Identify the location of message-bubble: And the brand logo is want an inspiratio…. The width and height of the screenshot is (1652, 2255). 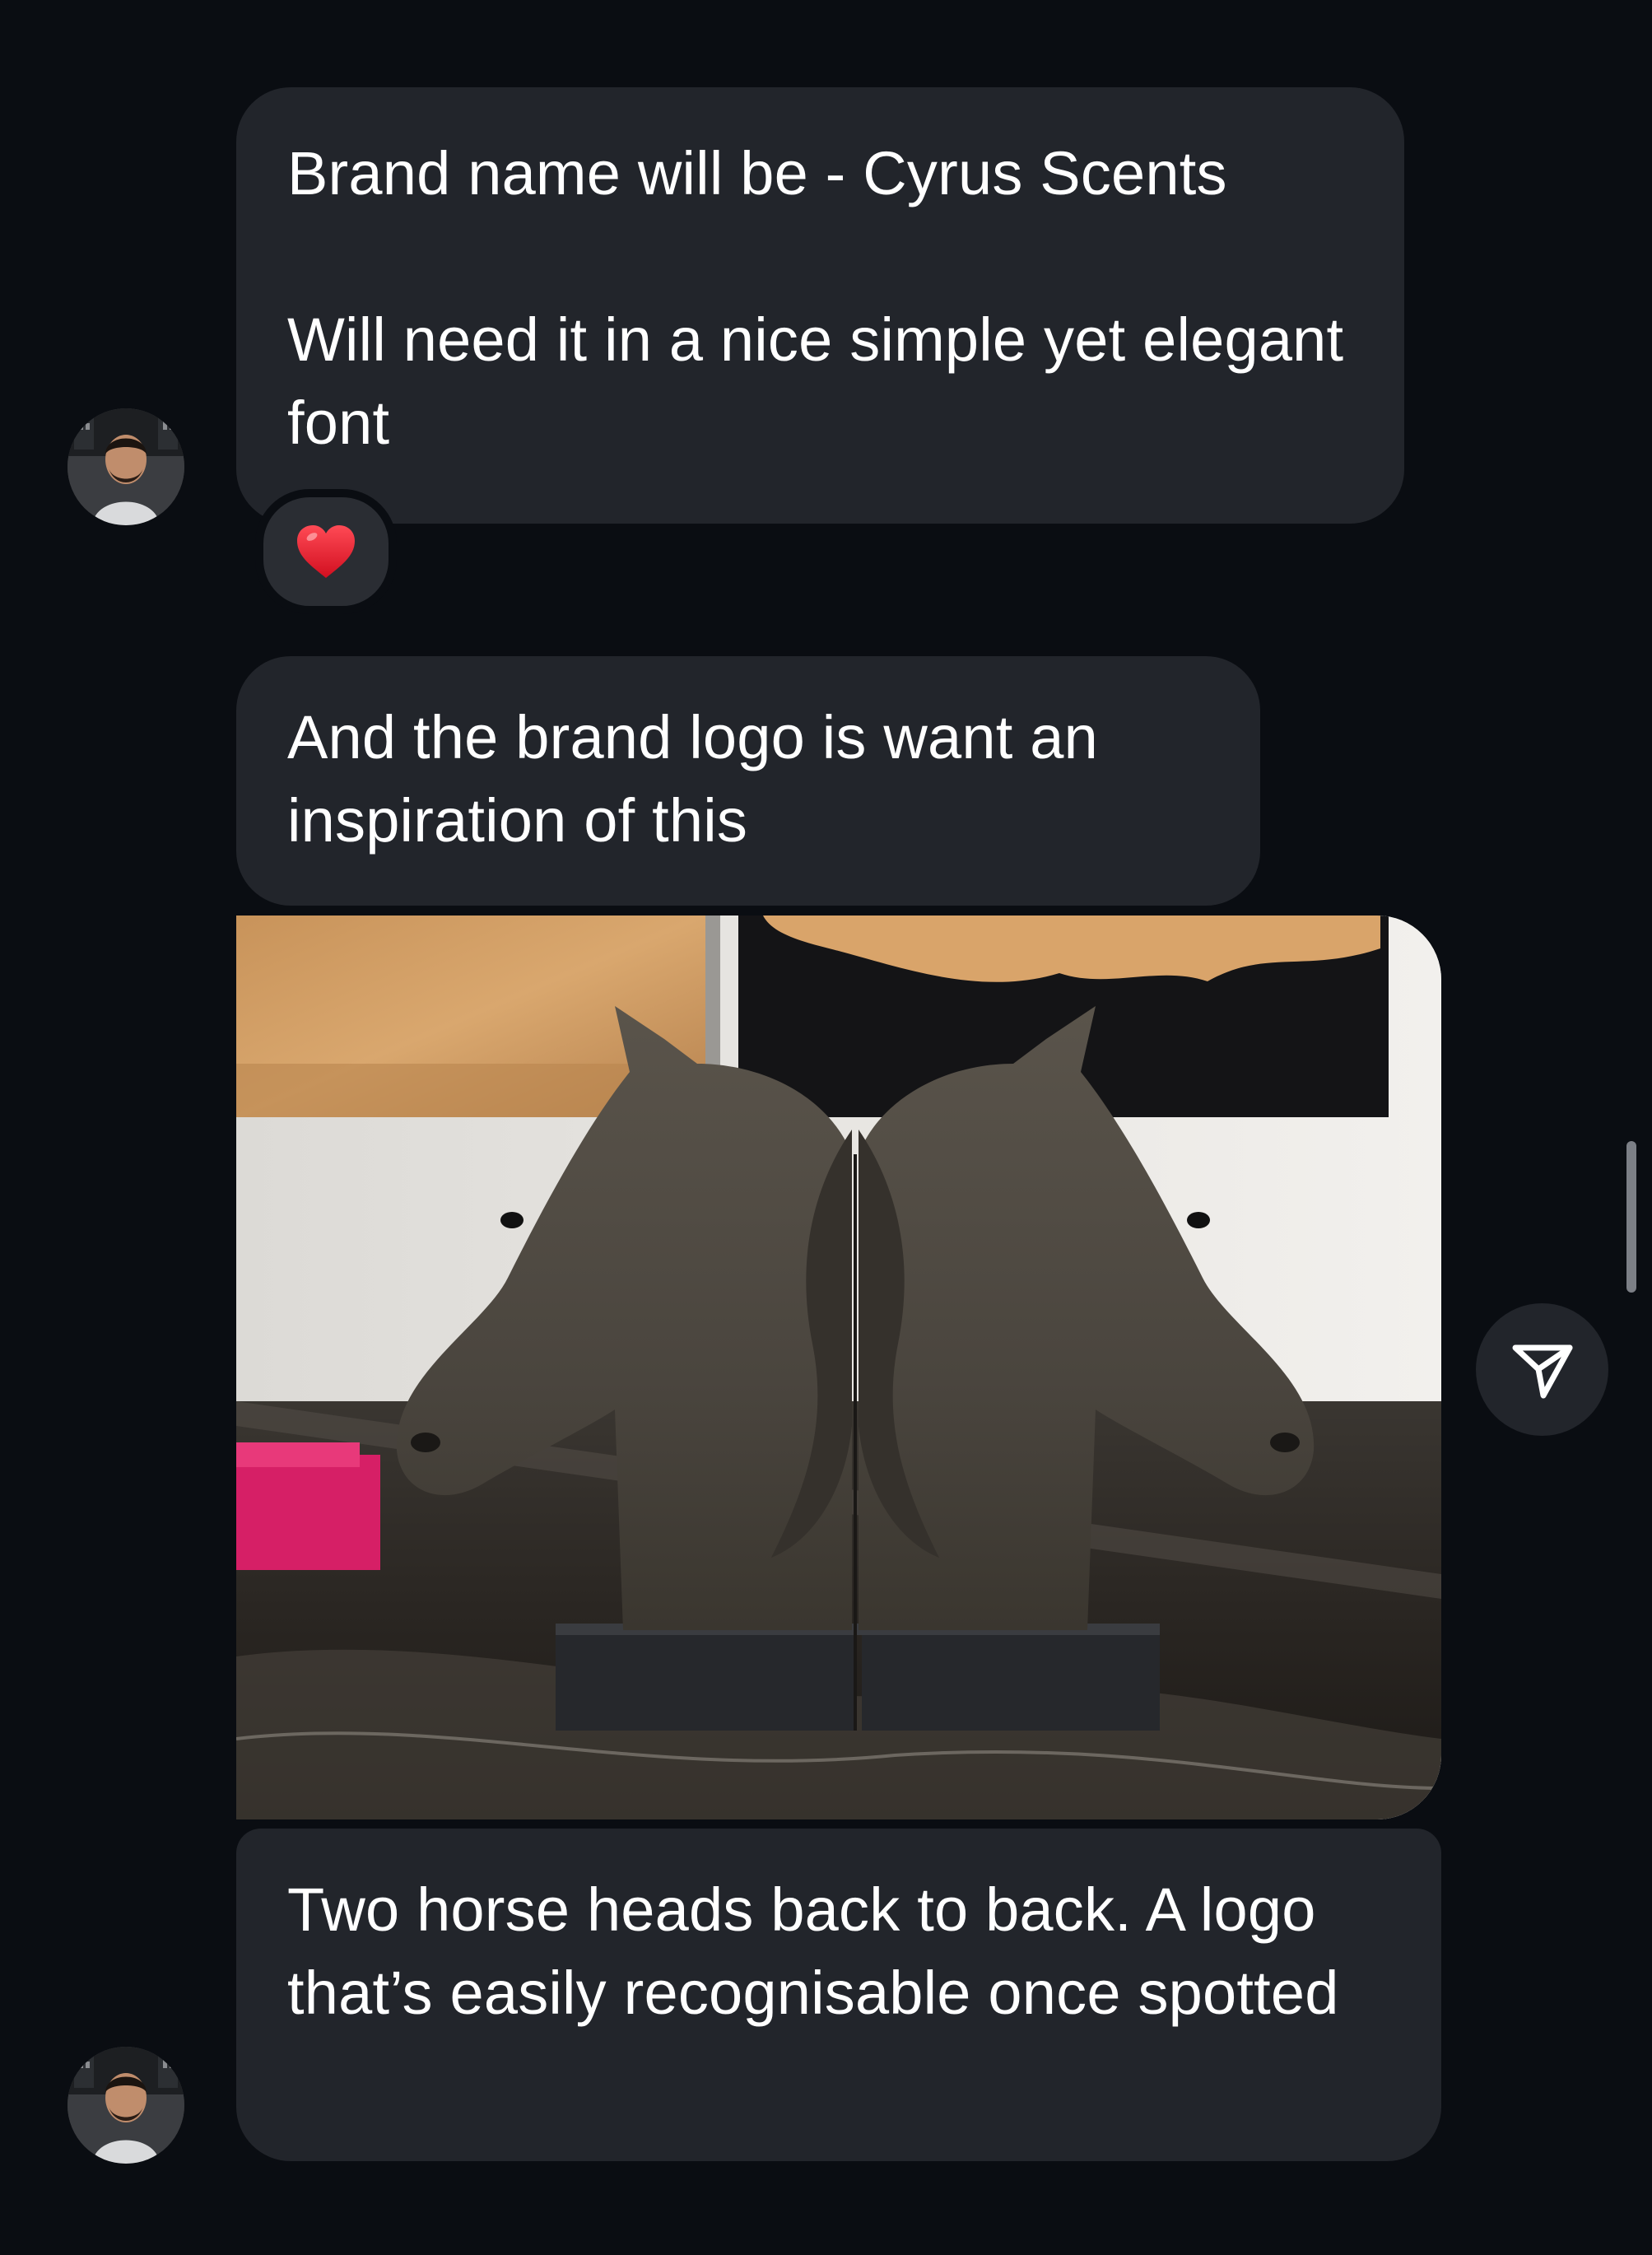
(748, 781).